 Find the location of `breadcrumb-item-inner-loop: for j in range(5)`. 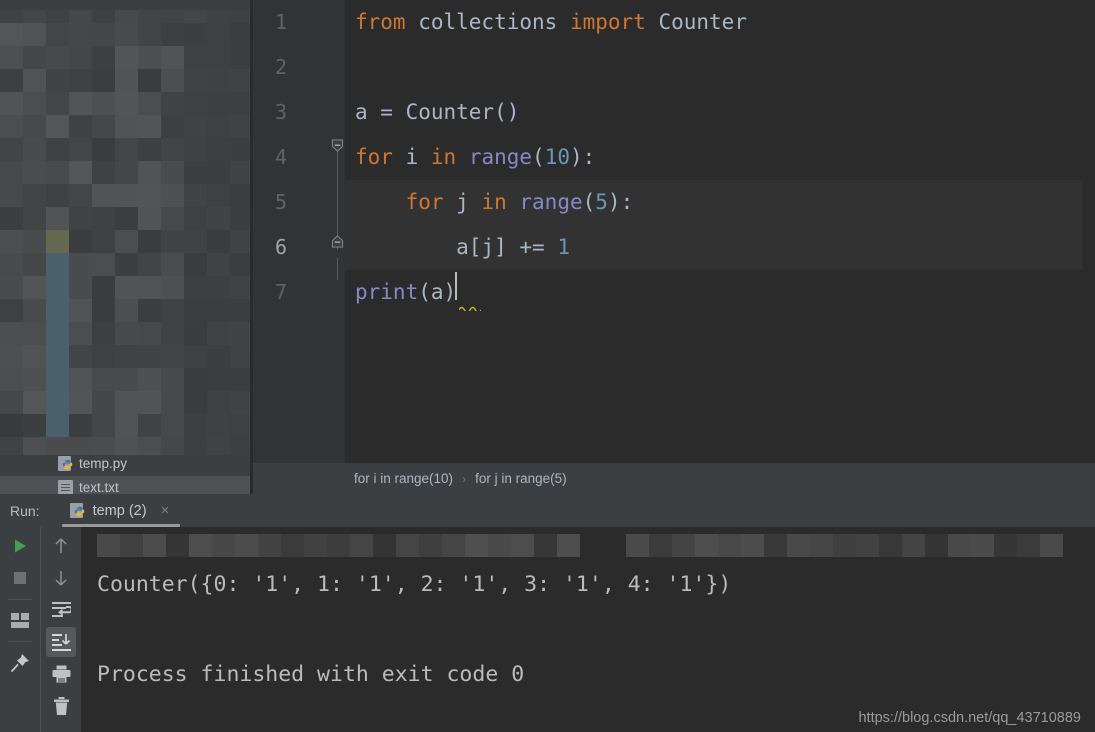

breadcrumb-item-inner-loop: for j in range(5) is located at coordinates (521, 478).